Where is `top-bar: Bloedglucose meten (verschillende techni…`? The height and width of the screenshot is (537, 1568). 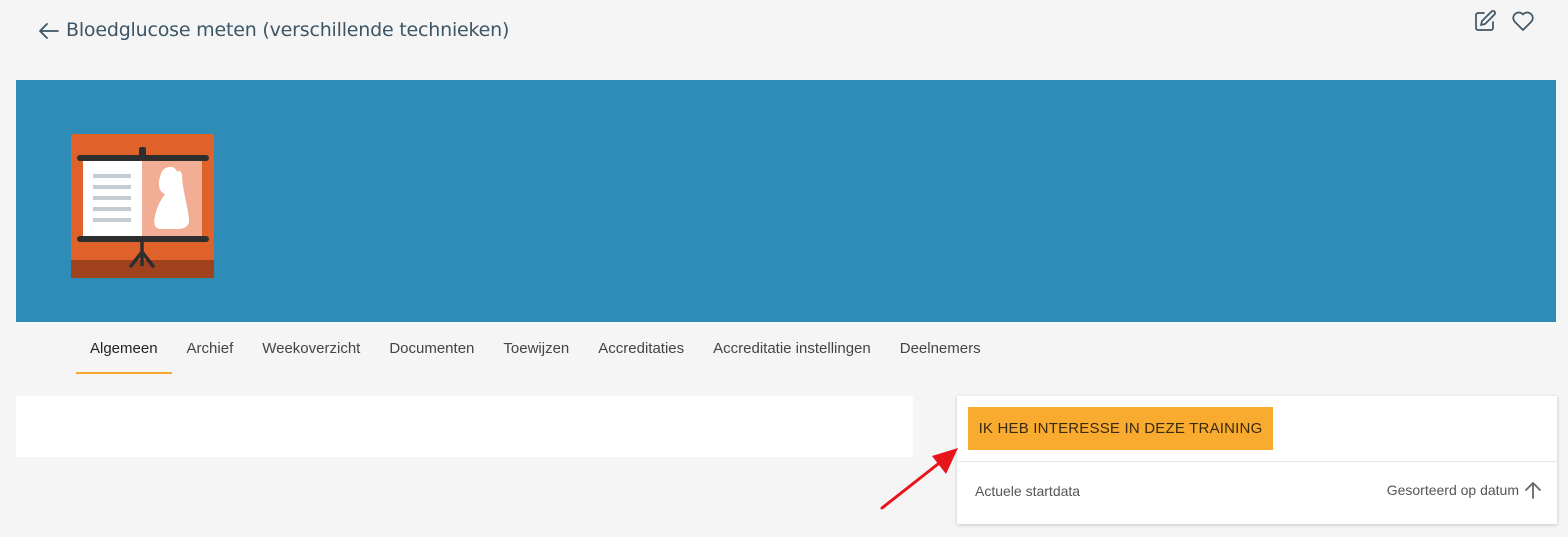
top-bar: Bloedglucose meten (verschillende techni… is located at coordinates (784, 32).